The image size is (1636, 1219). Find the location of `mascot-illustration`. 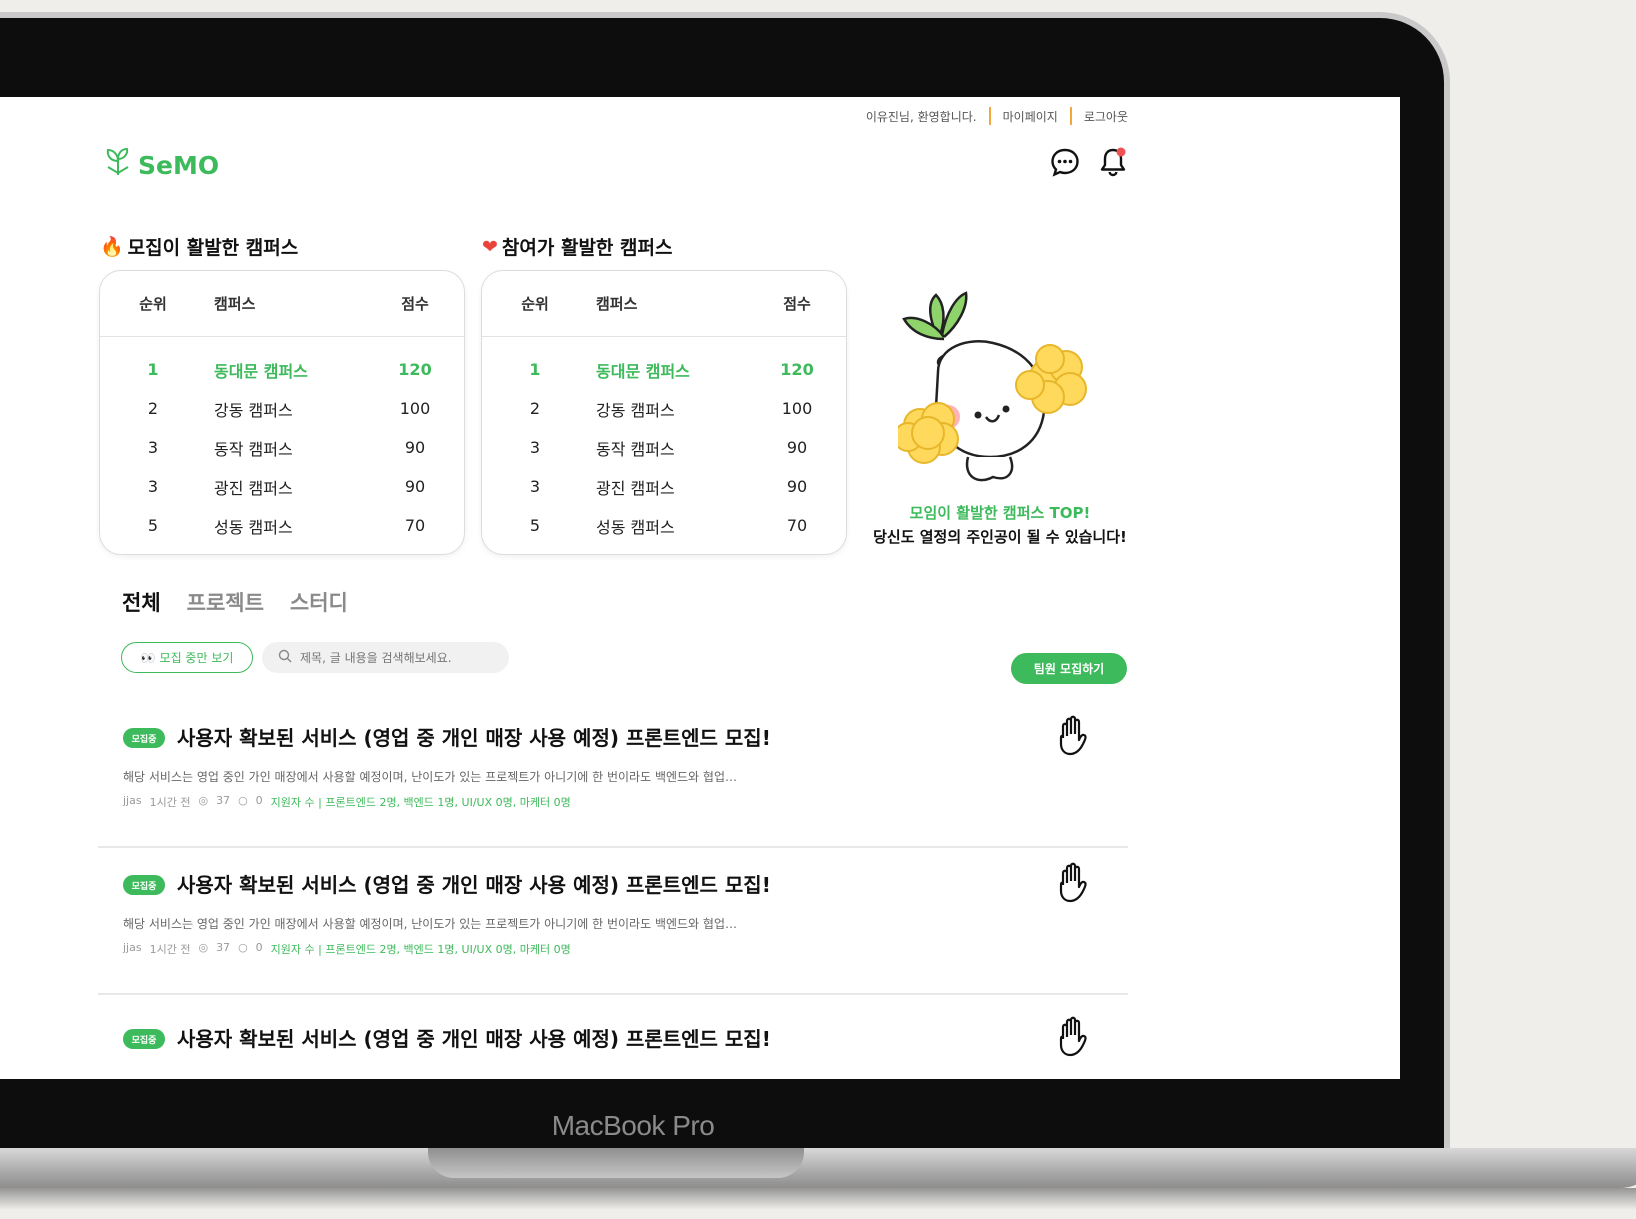

mascot-illustration is located at coordinates (1000, 384).